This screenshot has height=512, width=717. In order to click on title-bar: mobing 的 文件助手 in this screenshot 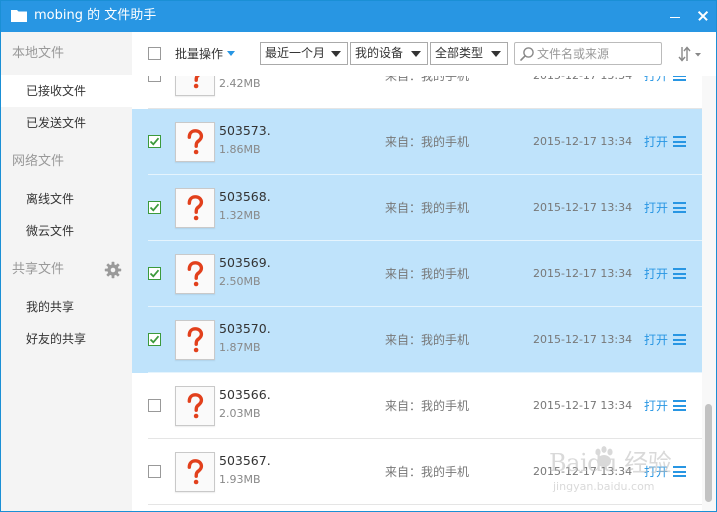, I will do `click(358, 16)`.